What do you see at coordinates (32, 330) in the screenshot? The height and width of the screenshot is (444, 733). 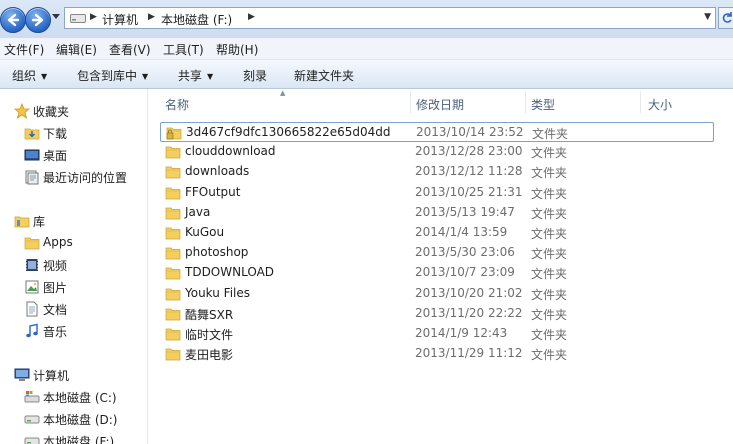 I see `music-icon` at bounding box center [32, 330].